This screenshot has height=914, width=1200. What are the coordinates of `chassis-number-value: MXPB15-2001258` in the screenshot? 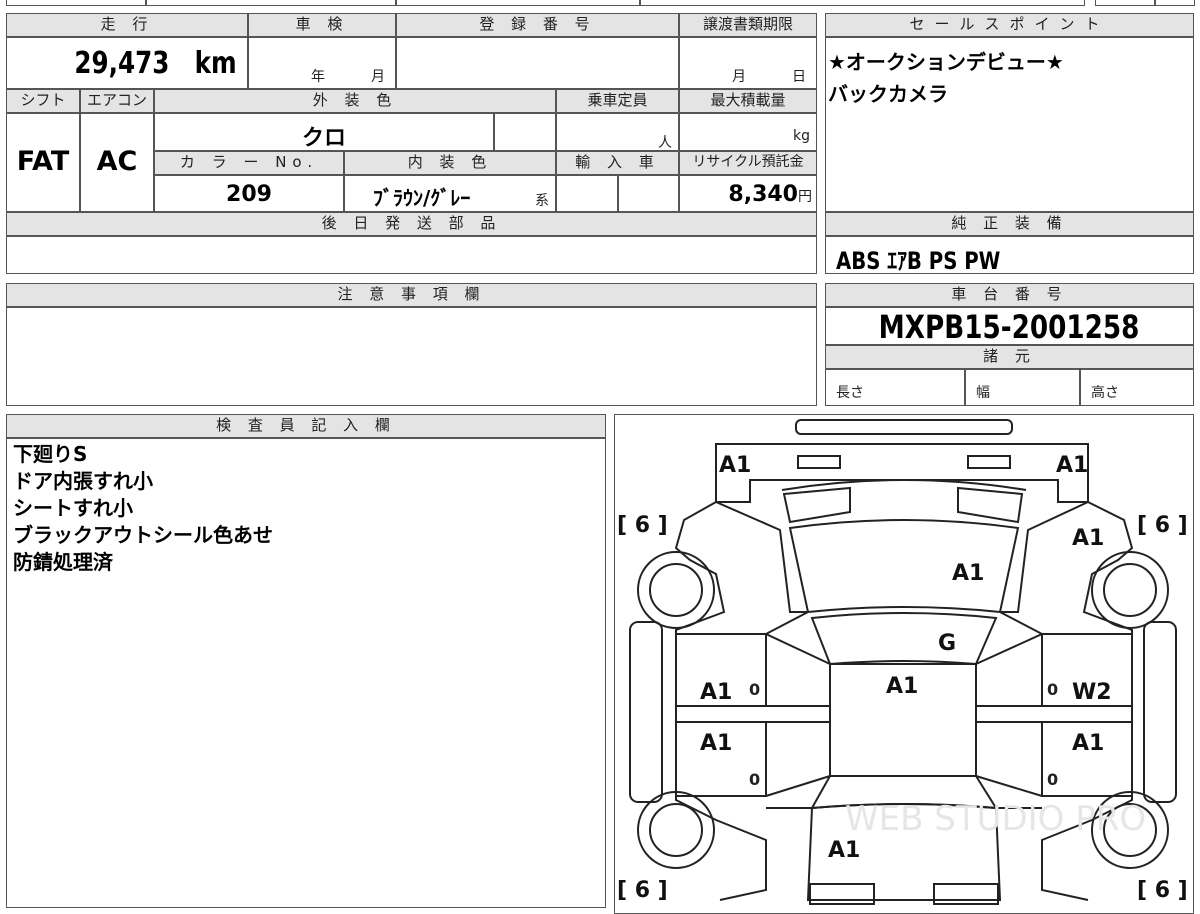 It's located at (1009, 327).